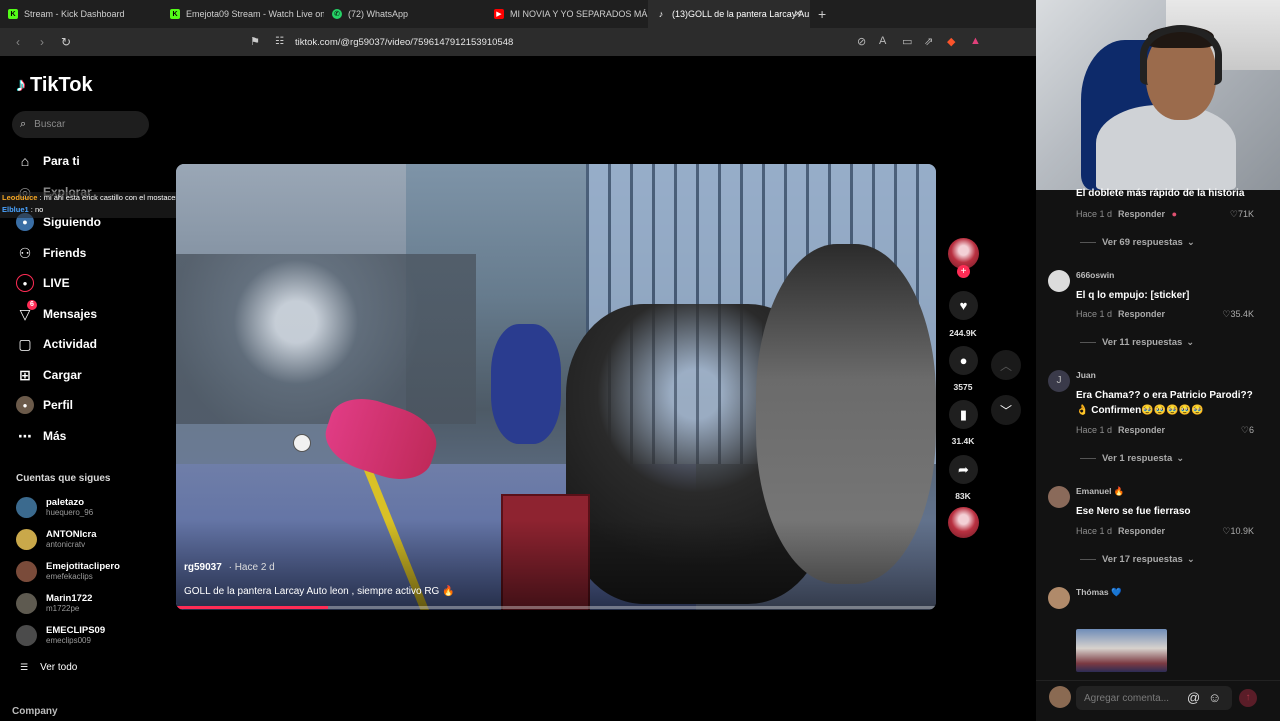 The height and width of the screenshot is (721, 1280). What do you see at coordinates (963, 305) in the screenshot?
I see `like-button: ♥` at bounding box center [963, 305].